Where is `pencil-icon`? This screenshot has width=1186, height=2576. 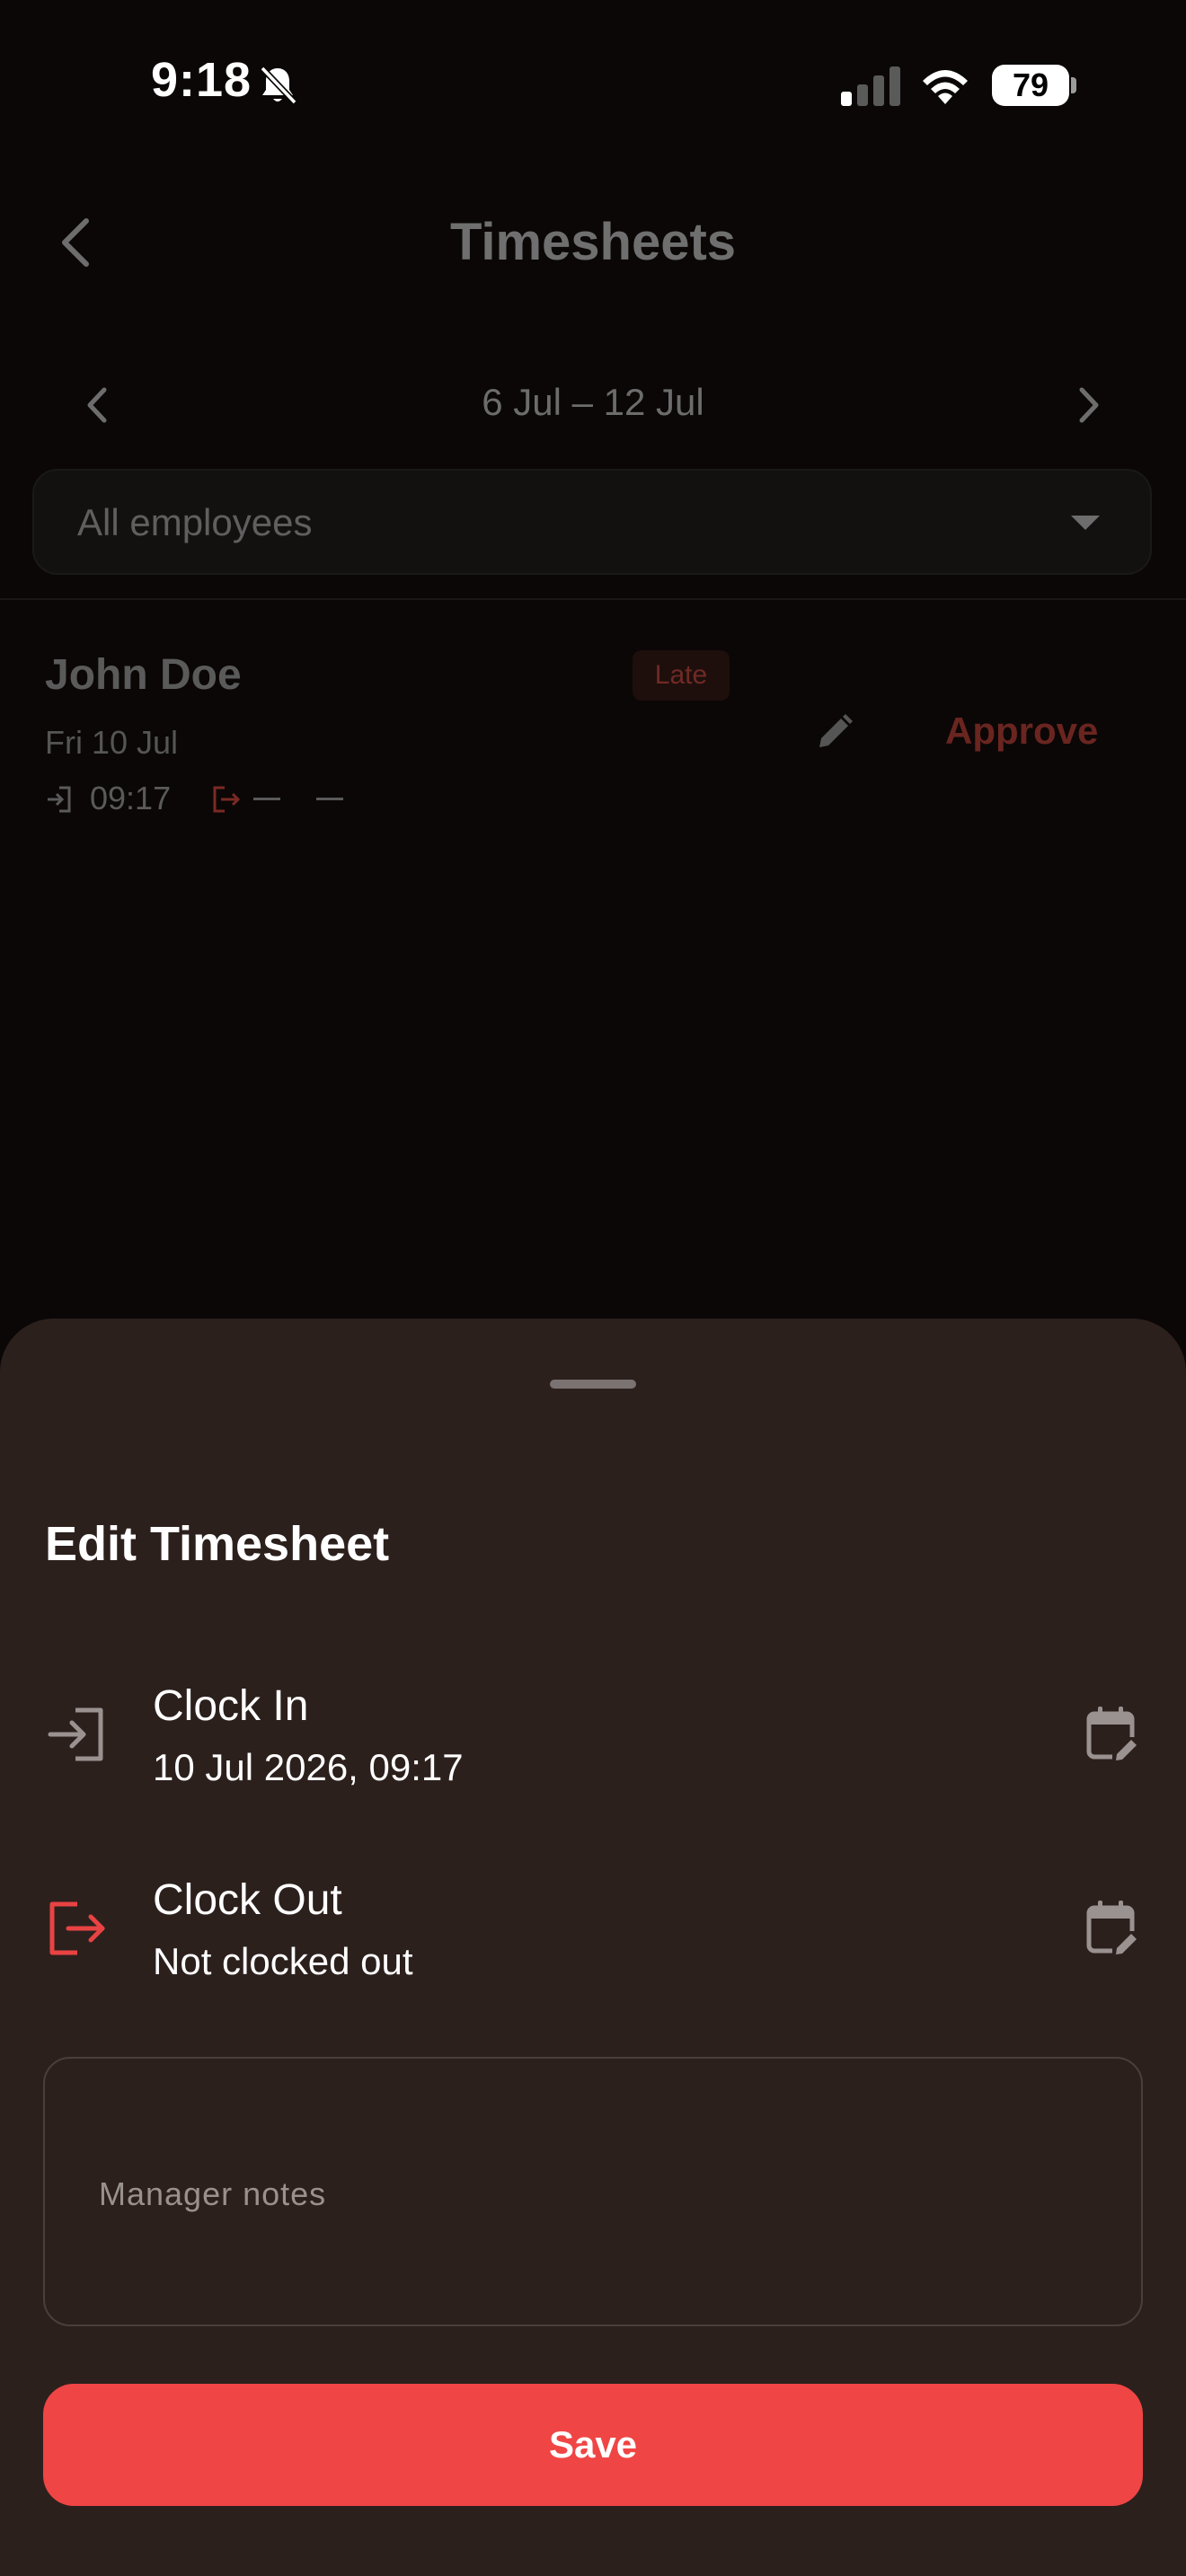
pencil-icon is located at coordinates (834, 732).